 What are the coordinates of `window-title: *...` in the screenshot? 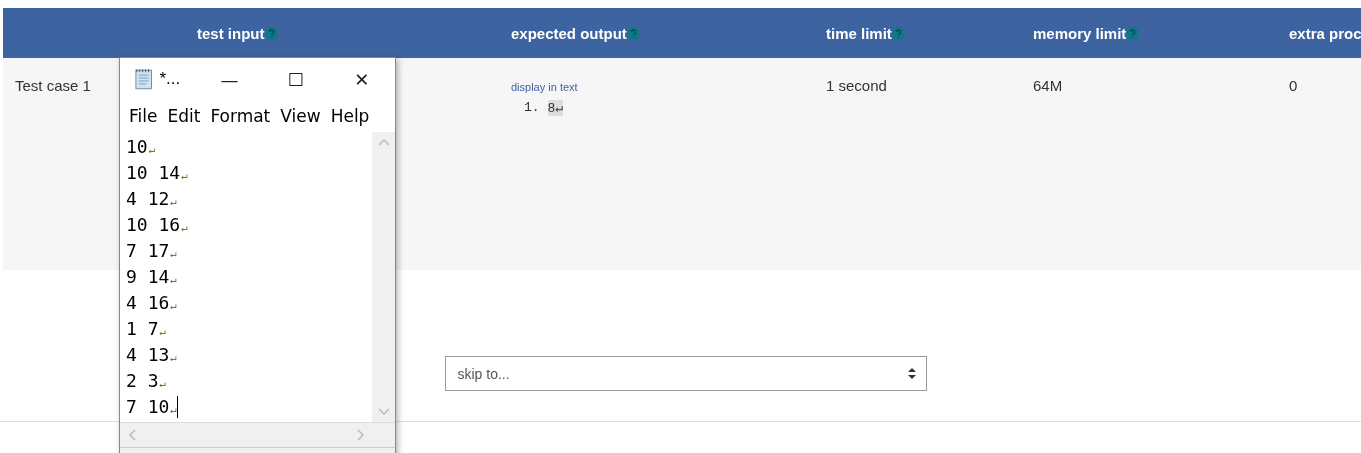 It's located at (170, 79).